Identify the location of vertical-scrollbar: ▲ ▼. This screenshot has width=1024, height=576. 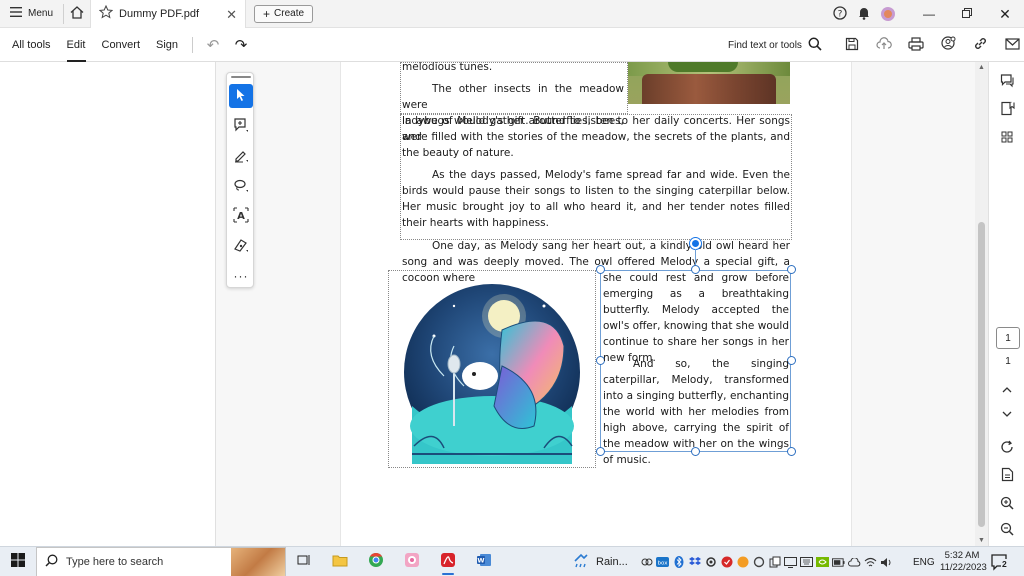
(981, 304).